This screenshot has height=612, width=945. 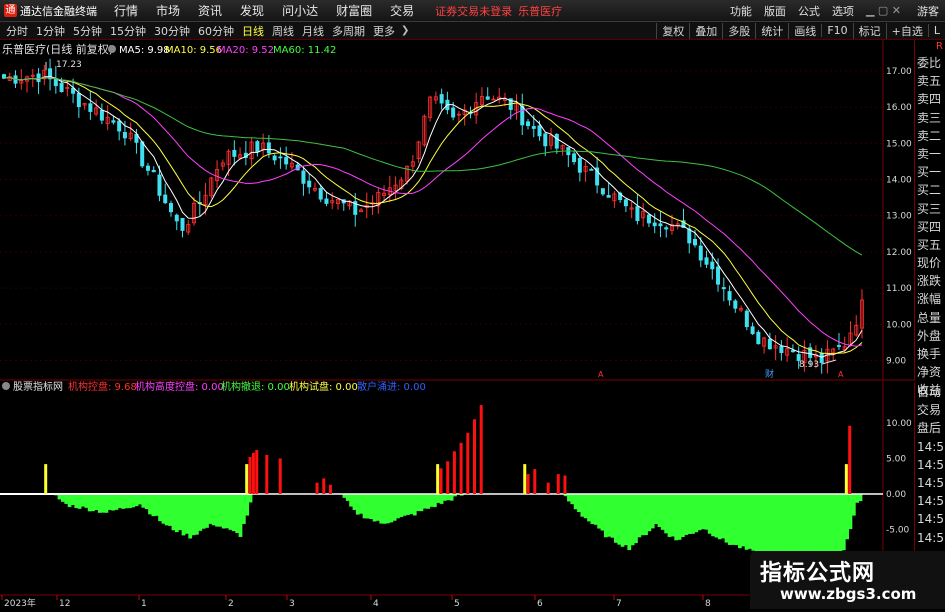 What do you see at coordinates (231, 604) in the screenshot?
I see `x-tick-label: 2` at bounding box center [231, 604].